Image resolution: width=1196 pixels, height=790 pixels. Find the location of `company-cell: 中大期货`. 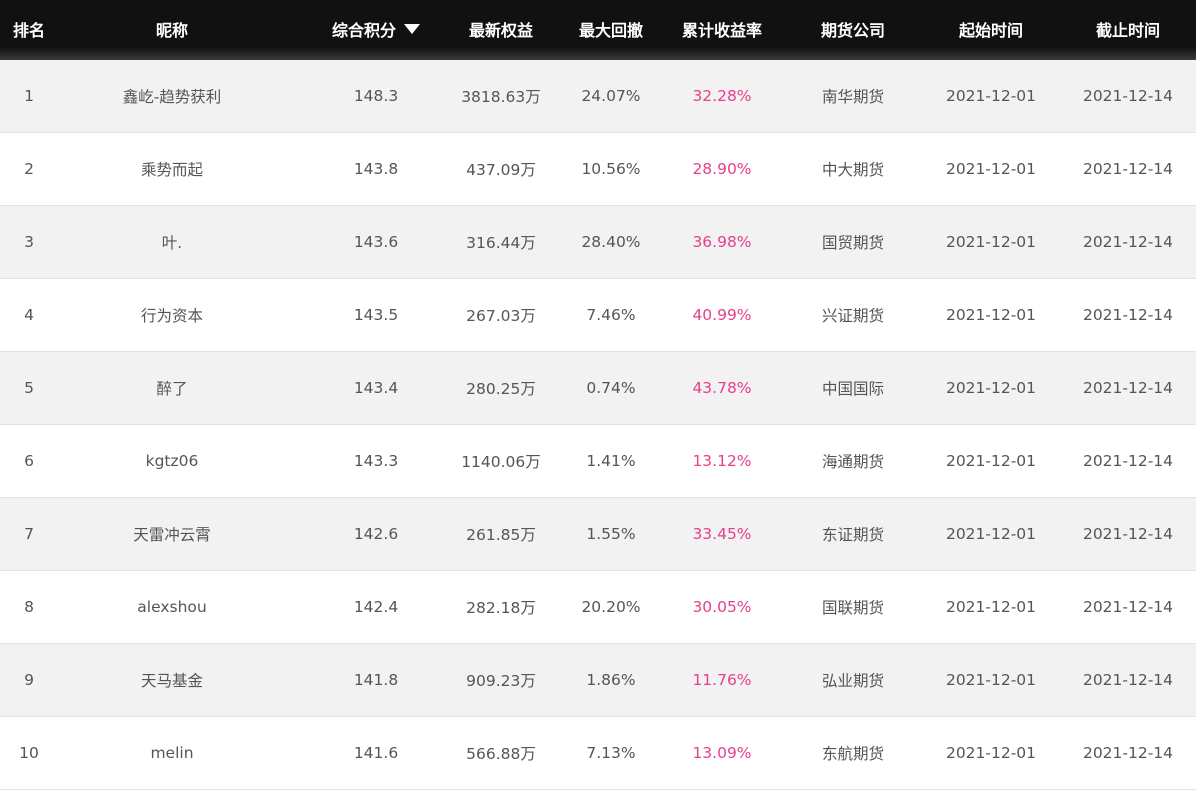

company-cell: 中大期货 is located at coordinates (852, 170).